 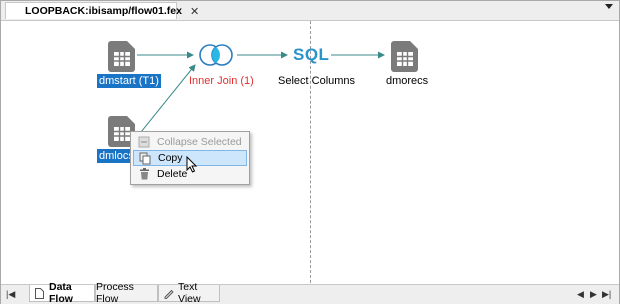 What do you see at coordinates (606, 294) in the screenshot?
I see `last-tab-icon: ▶|` at bounding box center [606, 294].